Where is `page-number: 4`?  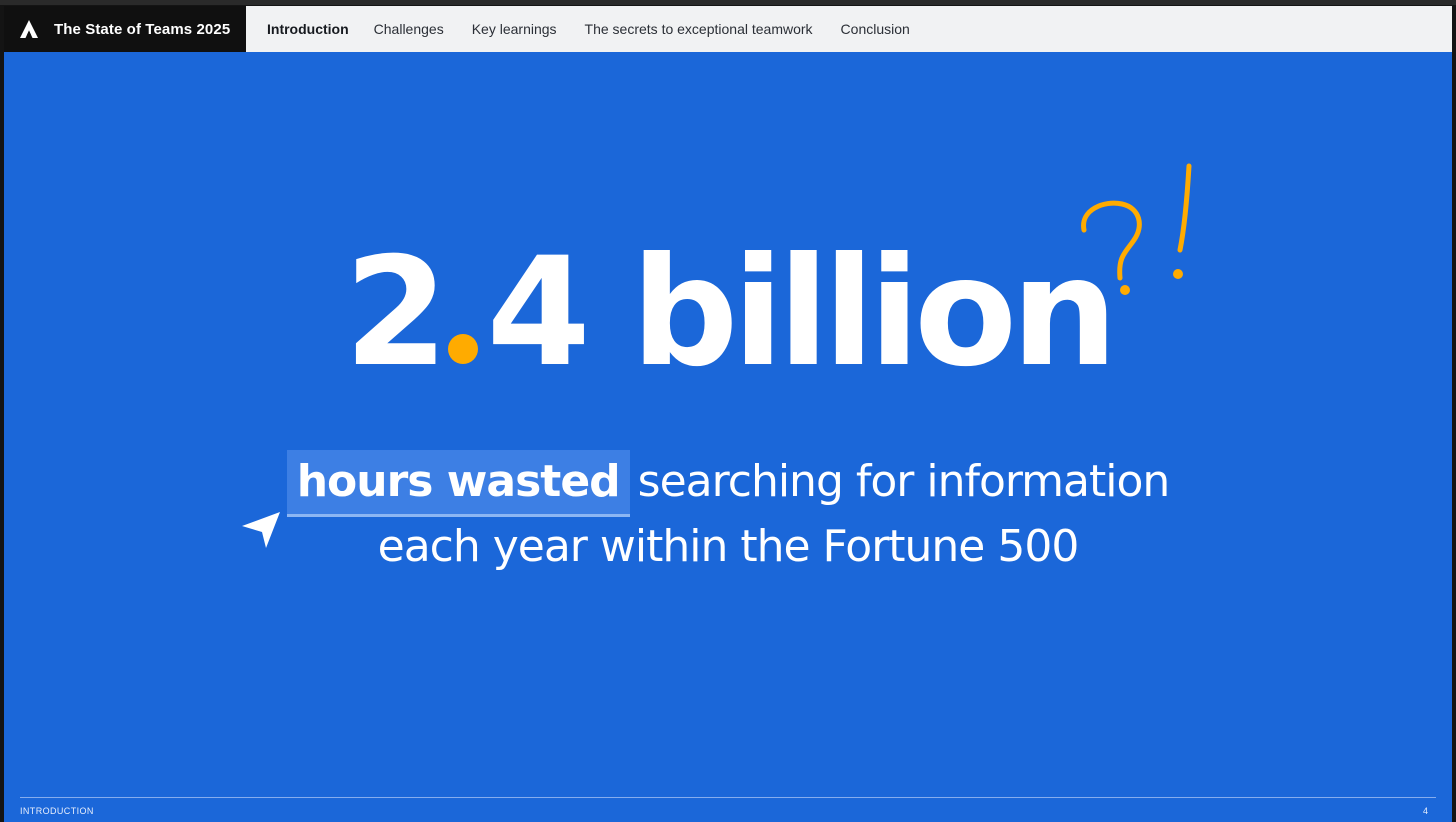 page-number: 4 is located at coordinates (1425, 811).